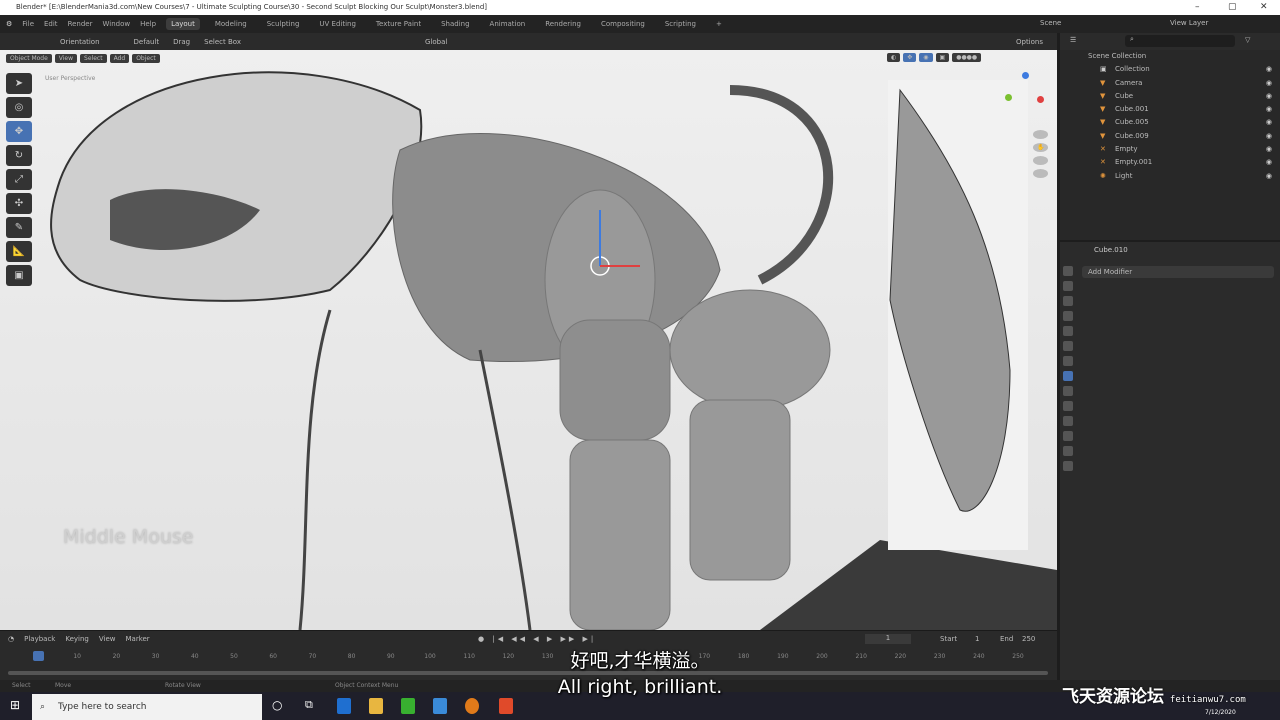  Describe the element at coordinates (719, 24) in the screenshot. I see `add-workspace-button: +` at that location.